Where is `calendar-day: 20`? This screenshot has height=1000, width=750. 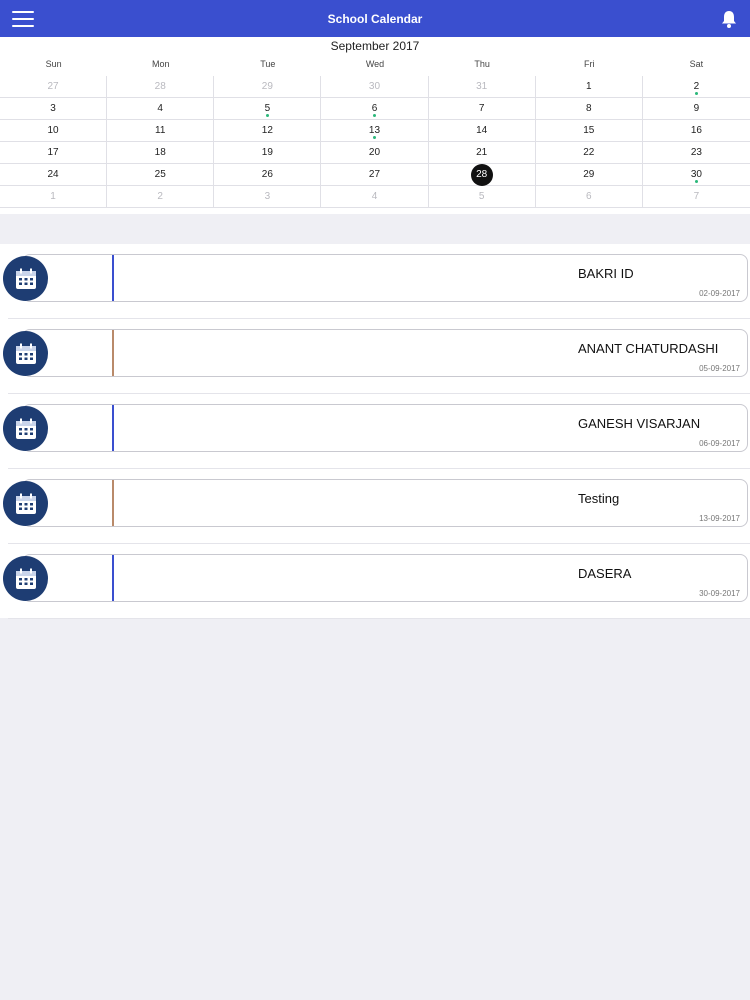 calendar-day: 20 is located at coordinates (375, 153).